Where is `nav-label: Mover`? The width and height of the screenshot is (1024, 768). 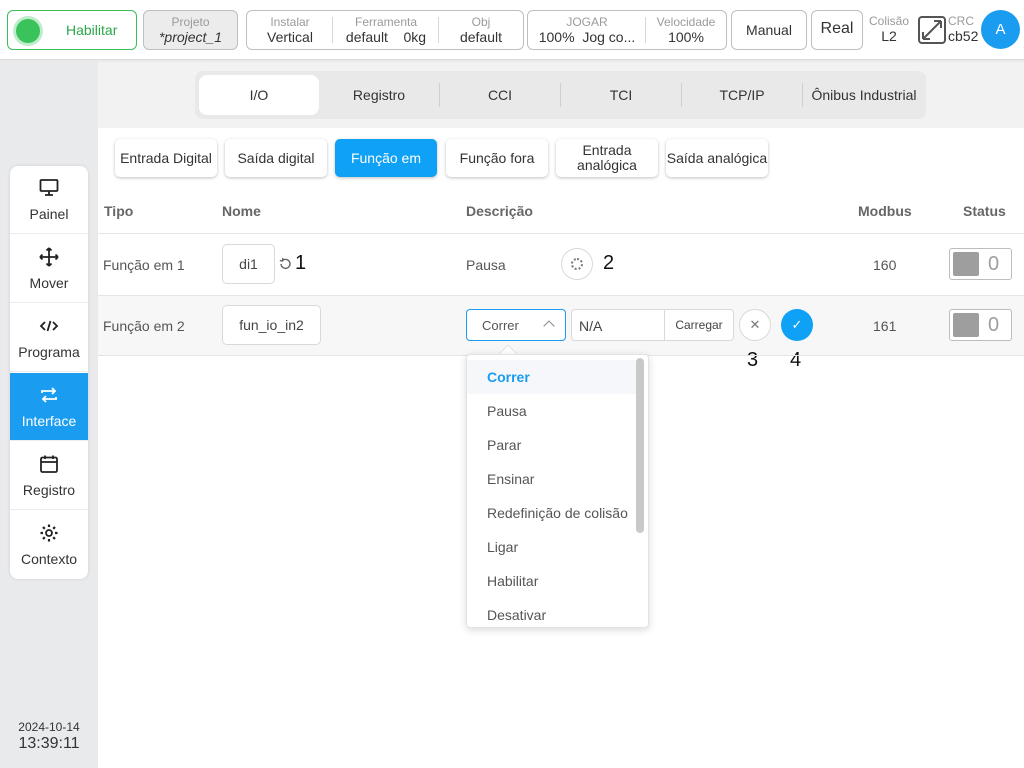
nav-label: Mover is located at coordinates (49, 283).